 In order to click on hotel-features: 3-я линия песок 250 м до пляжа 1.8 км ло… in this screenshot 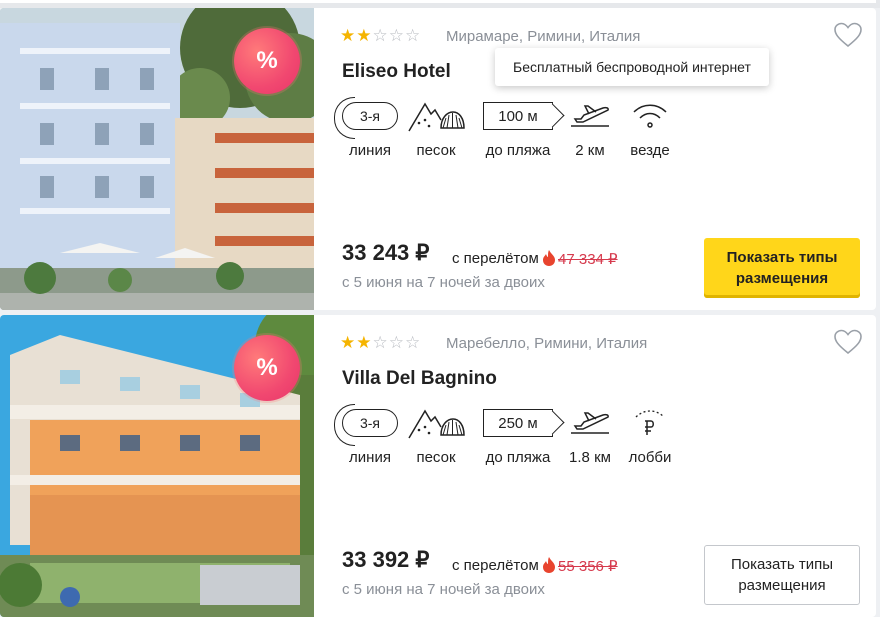, I will do `click(517, 438)`.